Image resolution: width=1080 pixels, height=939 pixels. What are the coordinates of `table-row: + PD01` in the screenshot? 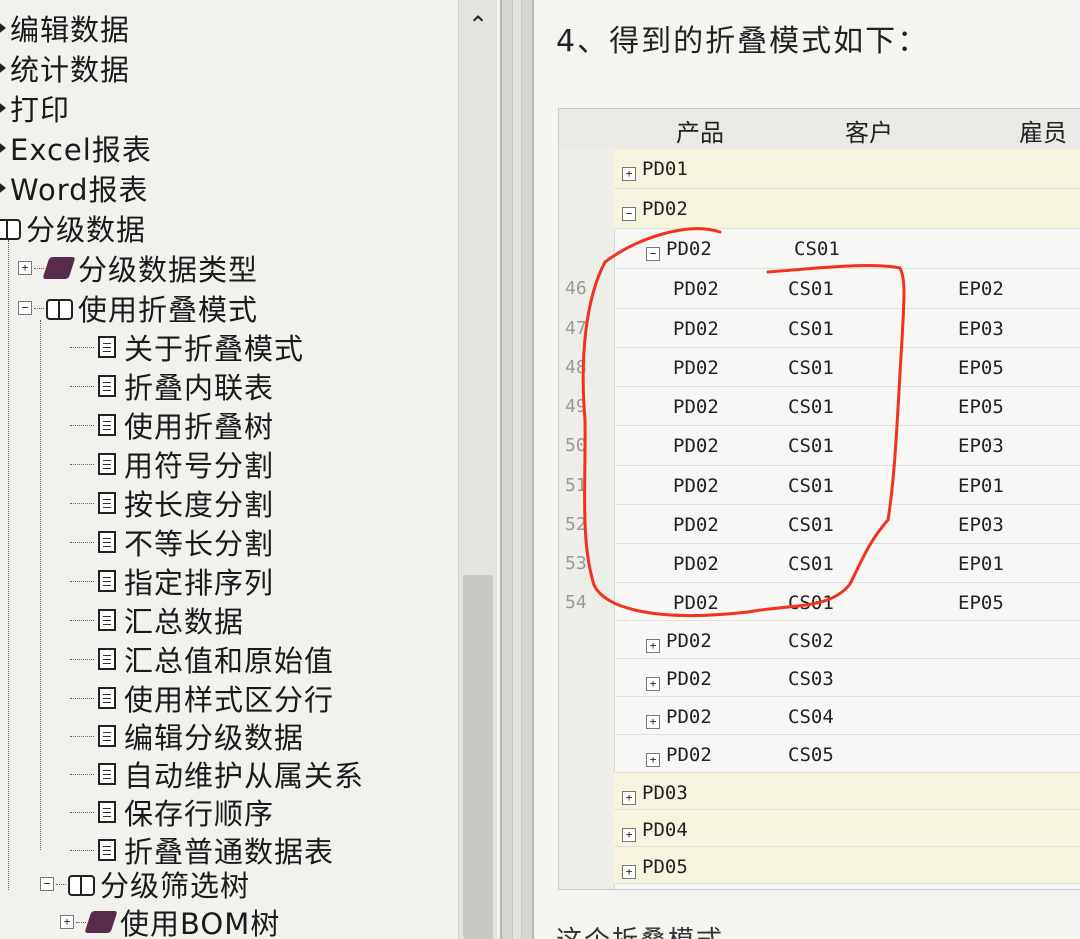 It's located at (847, 169).